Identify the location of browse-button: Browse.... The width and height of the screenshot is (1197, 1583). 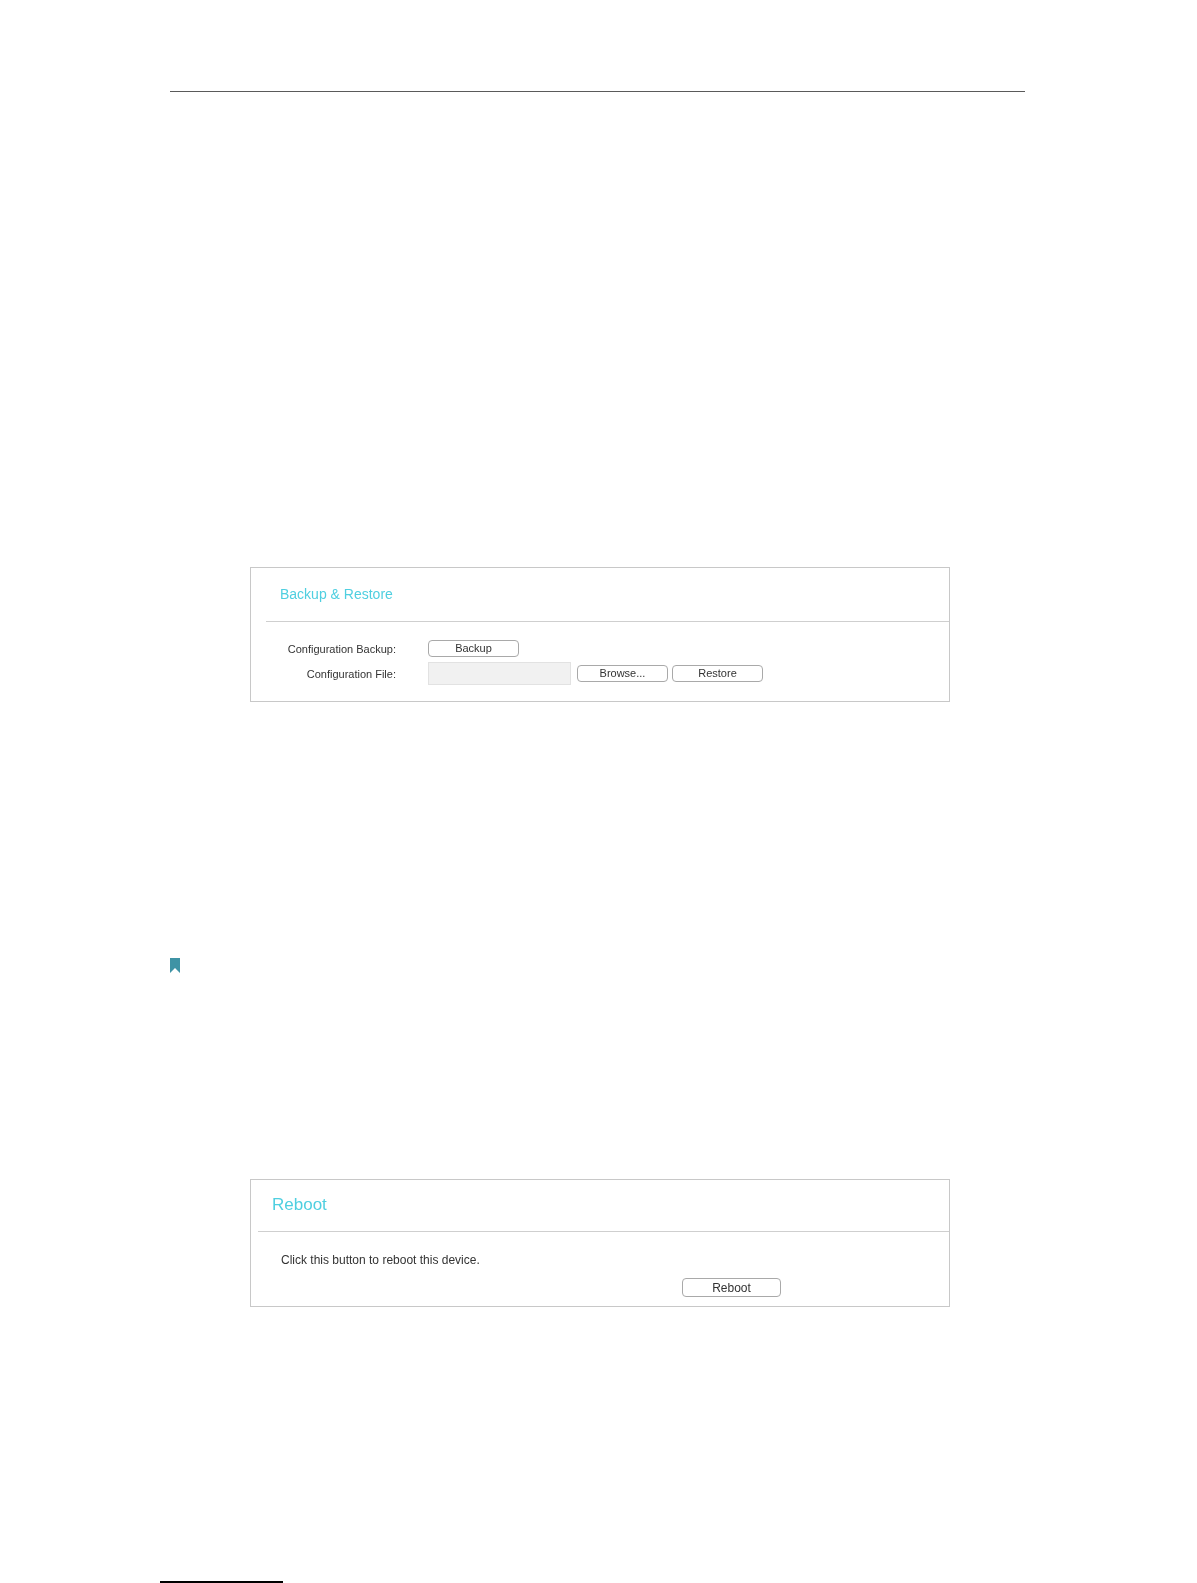
(622, 673).